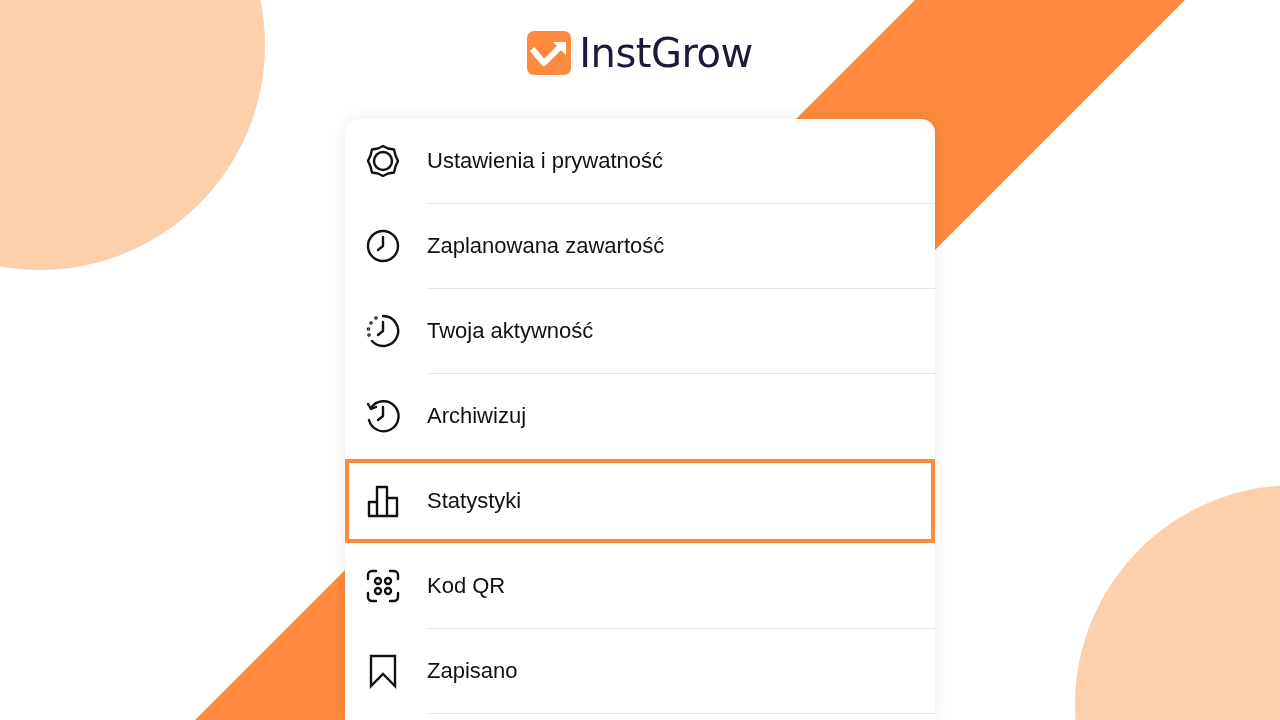 Image resolution: width=1280 pixels, height=720 pixels. I want to click on dotted-clock-icon, so click(383, 331).